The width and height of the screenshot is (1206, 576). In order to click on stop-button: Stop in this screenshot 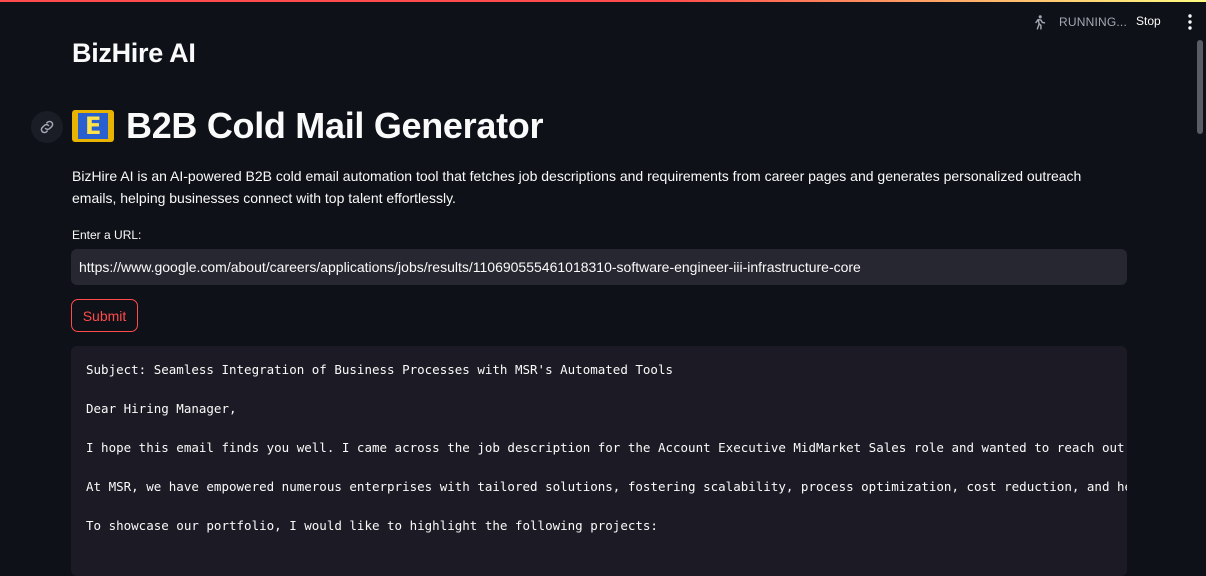, I will do `click(1148, 24)`.